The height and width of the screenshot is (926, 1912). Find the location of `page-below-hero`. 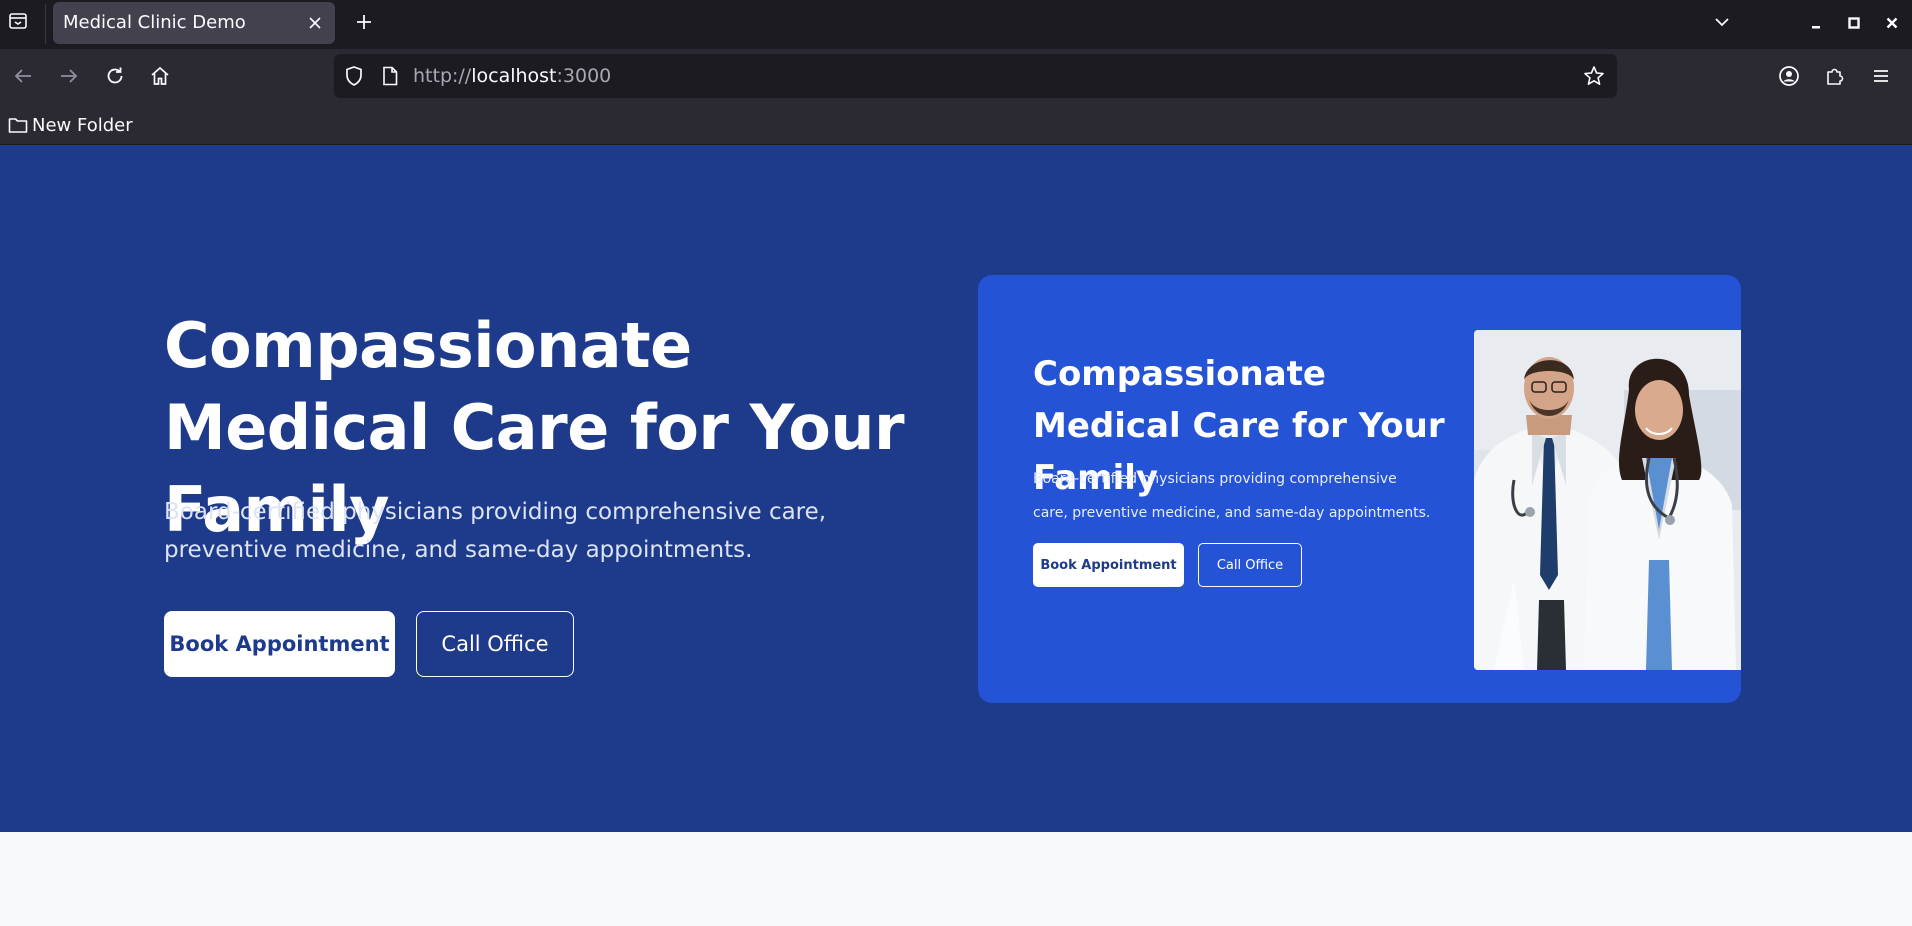

page-below-hero is located at coordinates (956, 879).